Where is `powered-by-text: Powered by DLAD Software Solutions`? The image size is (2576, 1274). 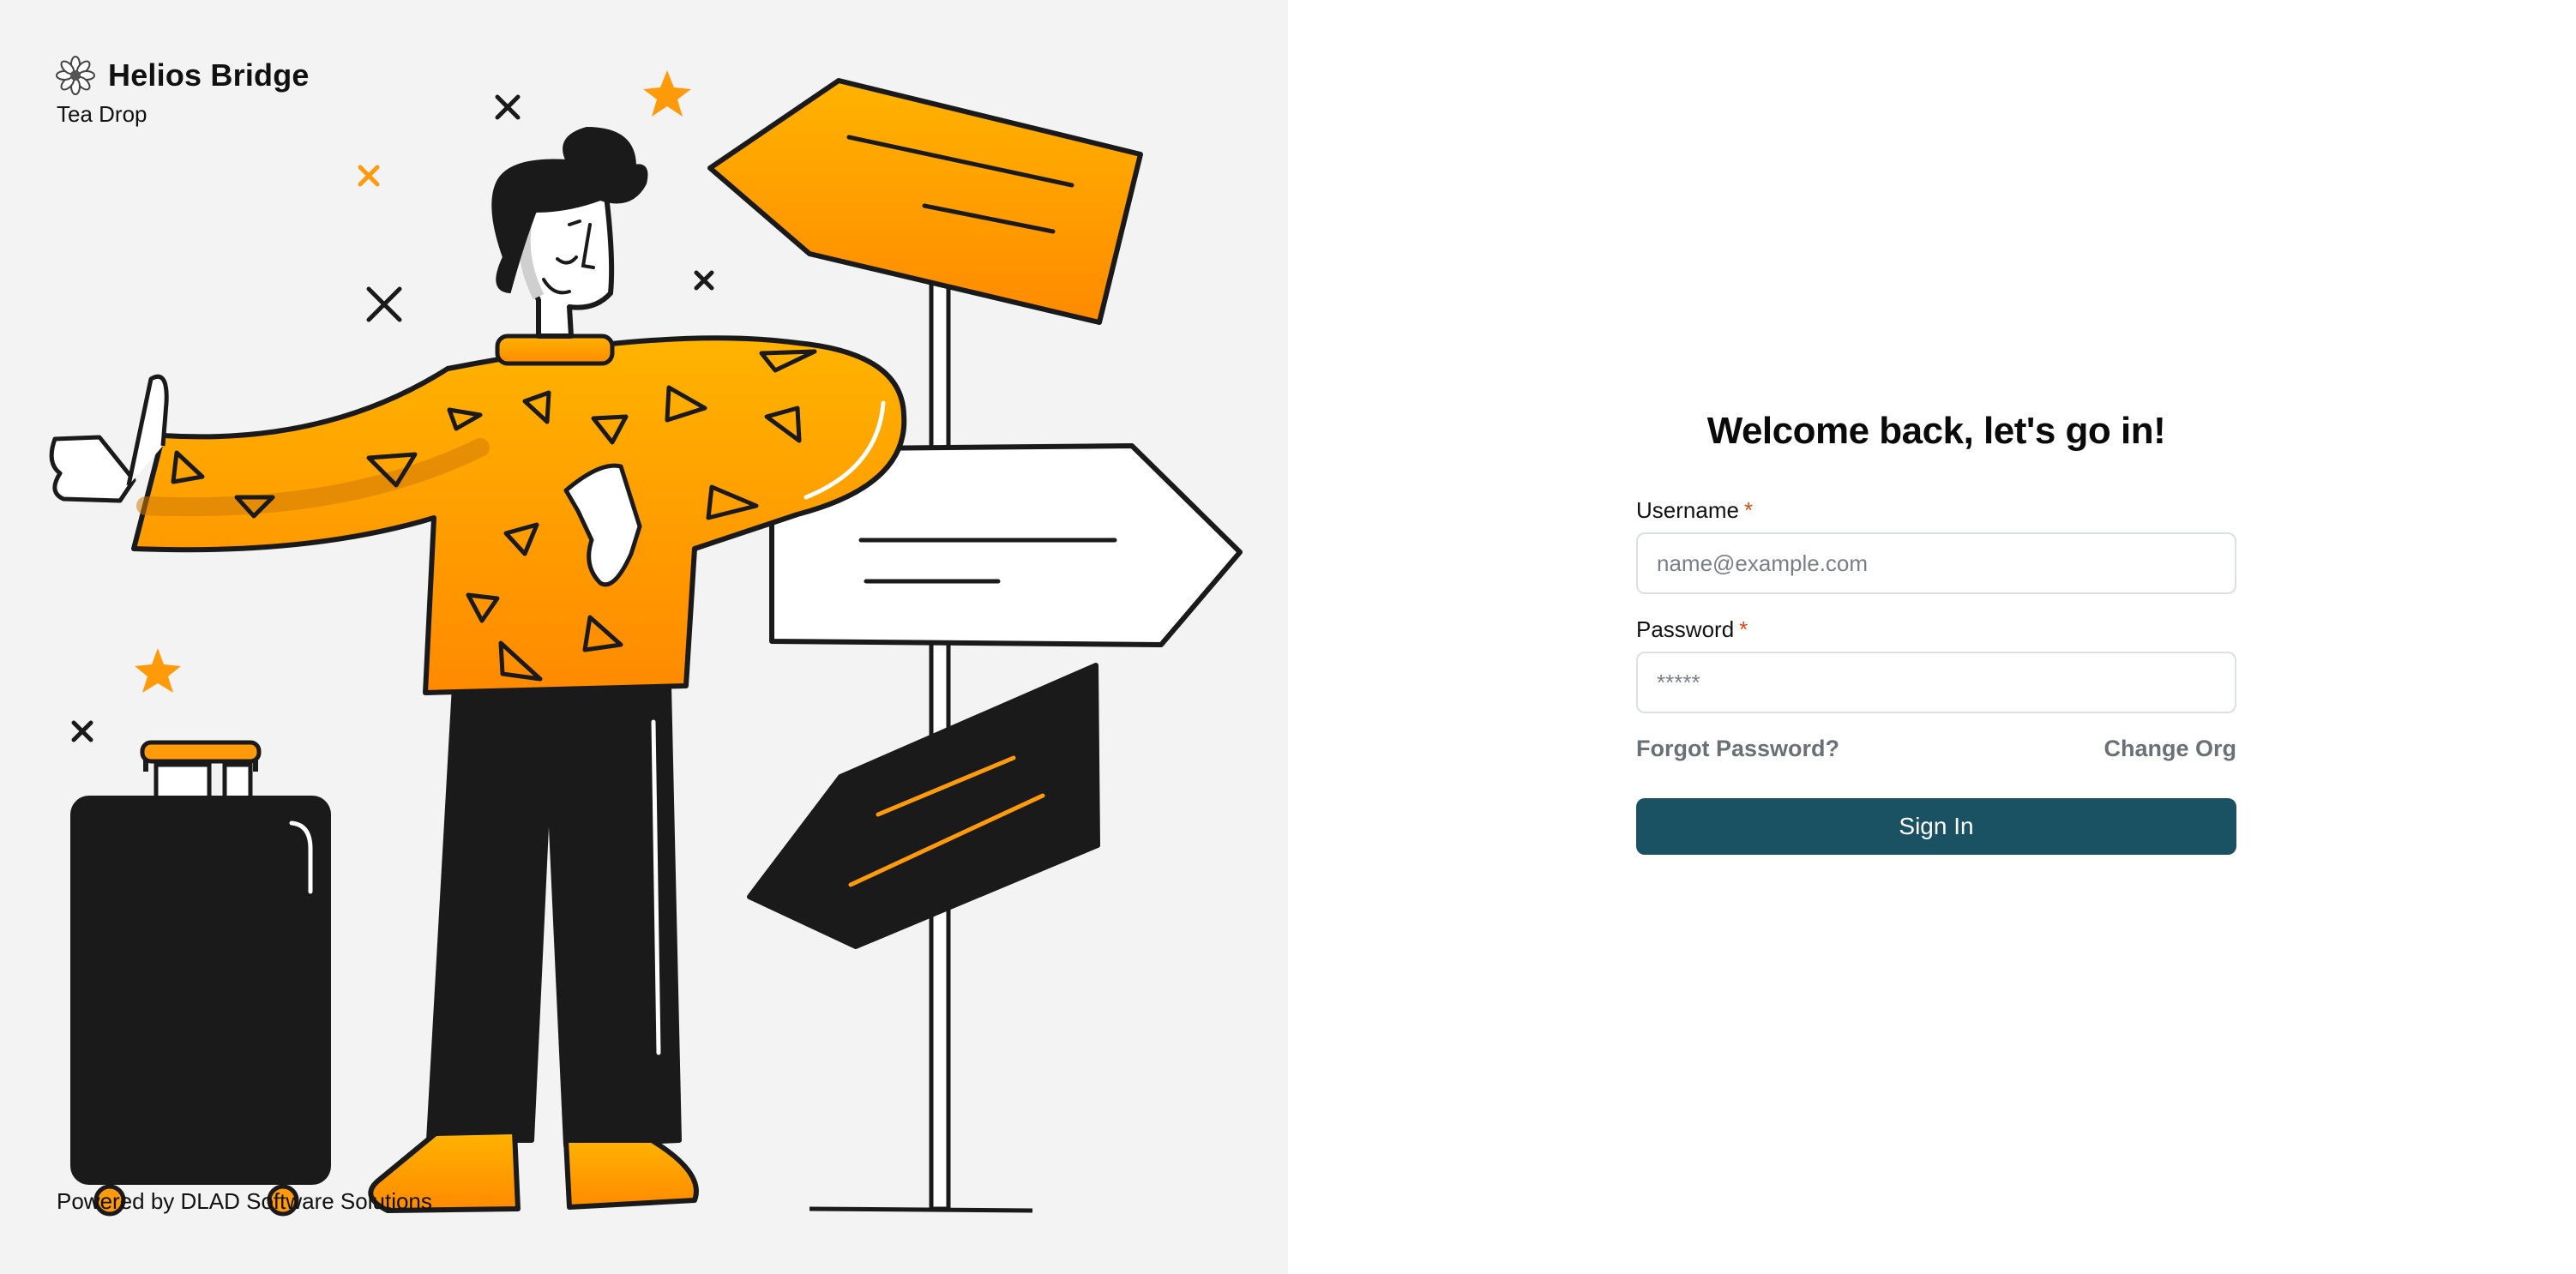
powered-by-text: Powered by DLAD Software Solutions is located at coordinates (244, 1201).